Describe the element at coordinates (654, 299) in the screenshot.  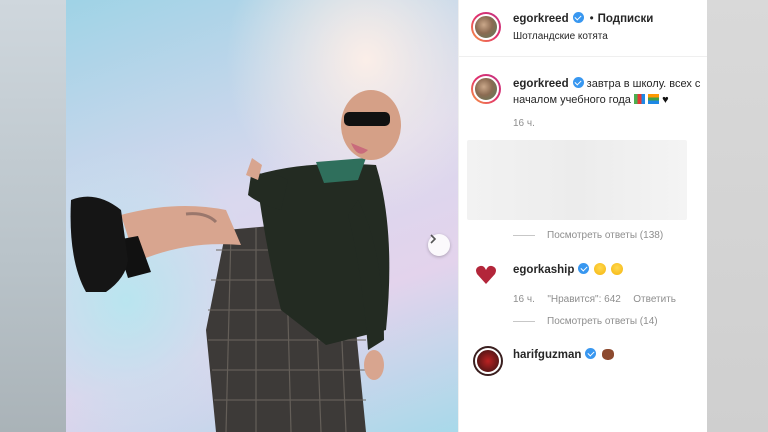
I see `reply-button: Ответить` at that location.